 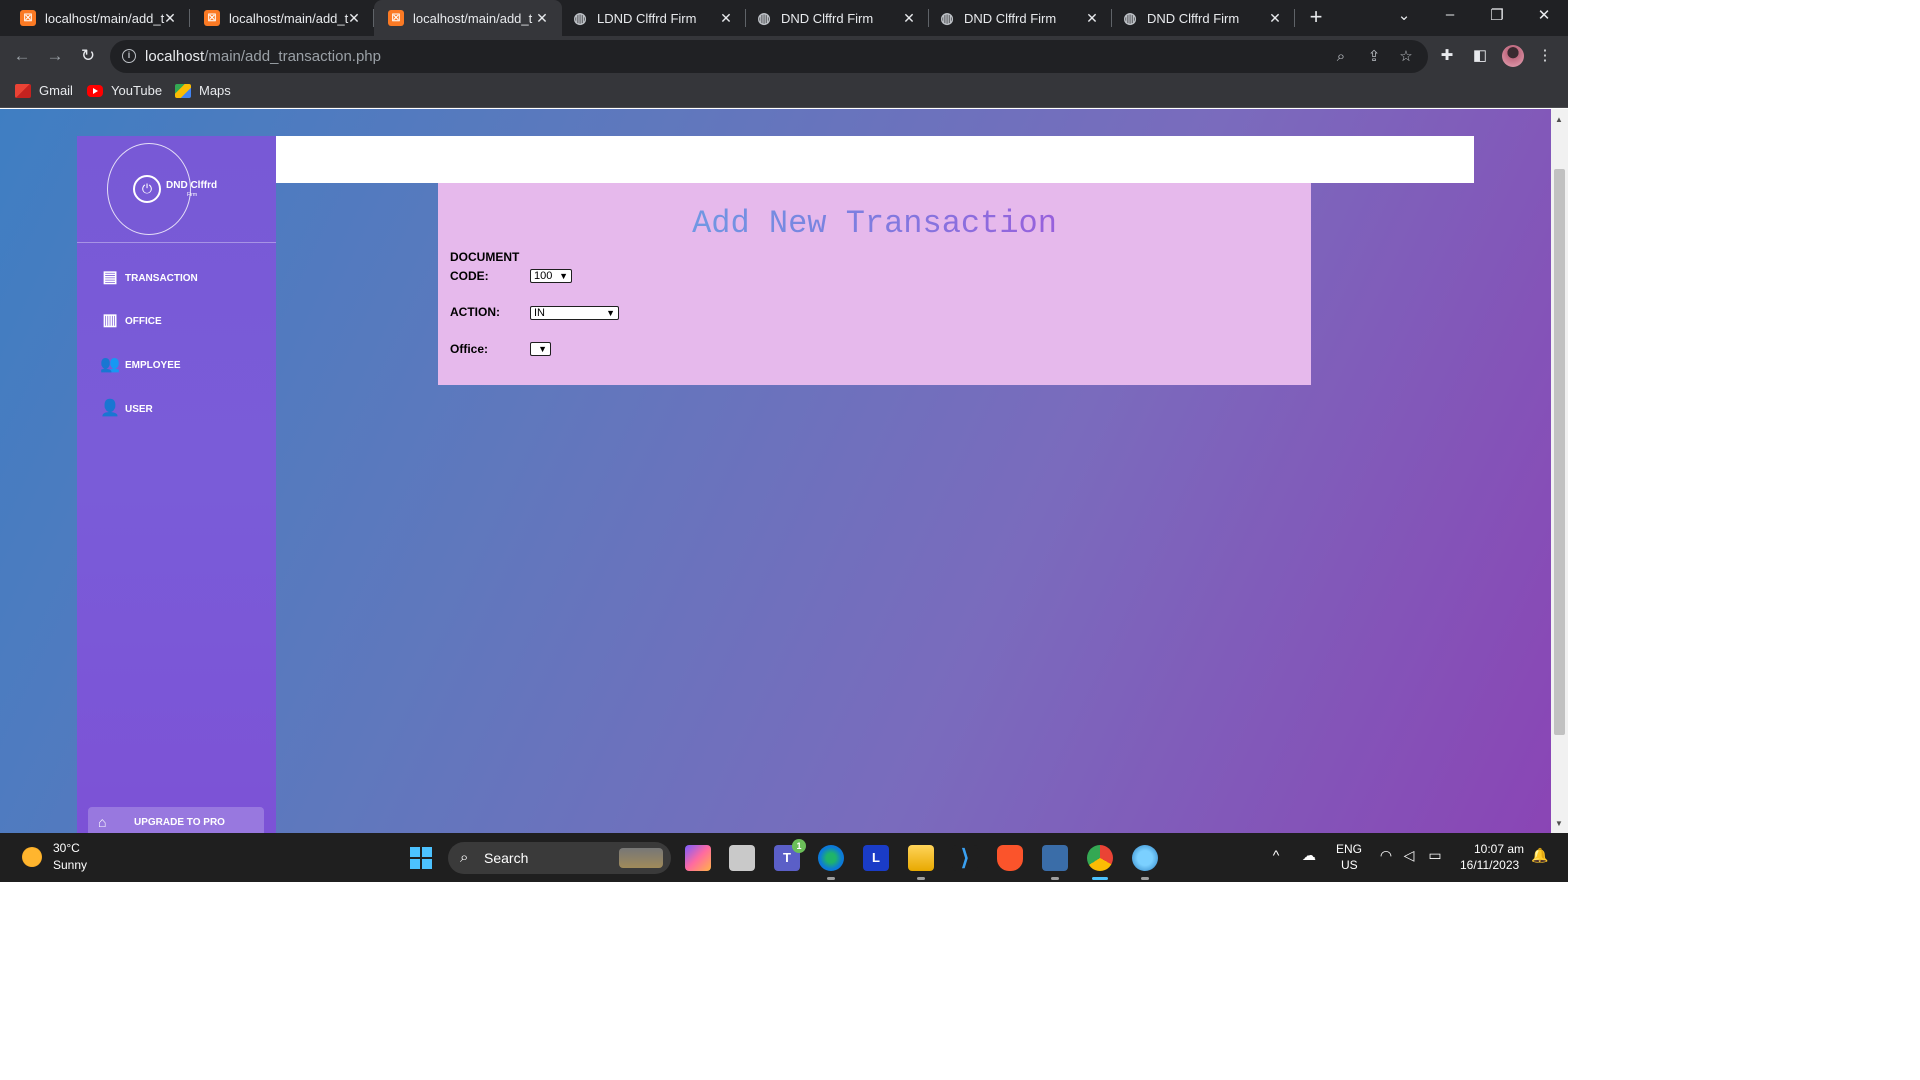 I want to click on users-icon: 👥, so click(x=110, y=364).